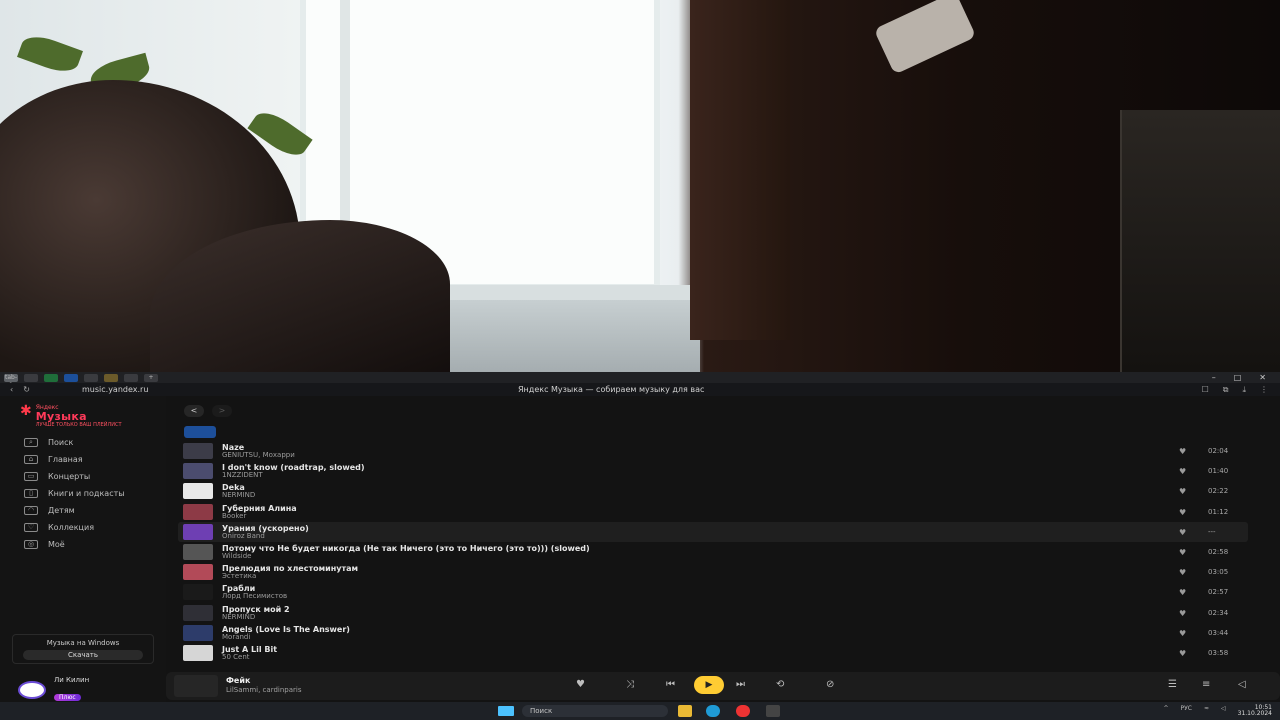 The image size is (1280, 720). Describe the element at coordinates (265, 536) in the screenshot. I see `track-artist: Oniroz Band` at that location.